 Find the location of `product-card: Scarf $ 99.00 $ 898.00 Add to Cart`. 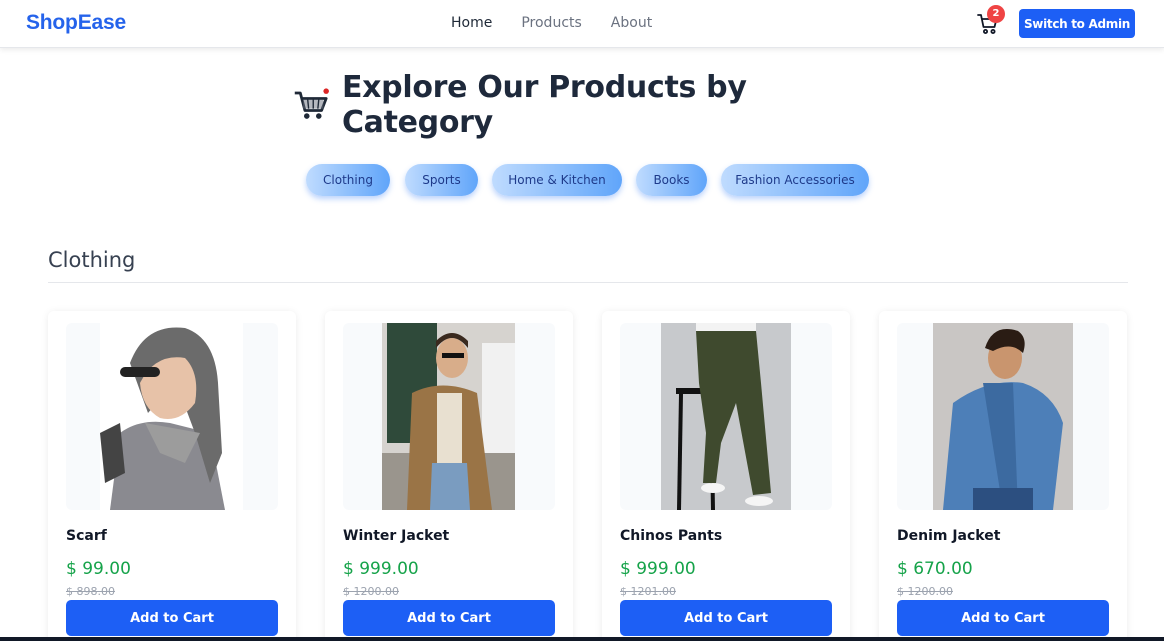

product-card: Scarf $ 99.00 $ 898.00 Add to Cart is located at coordinates (172, 476).